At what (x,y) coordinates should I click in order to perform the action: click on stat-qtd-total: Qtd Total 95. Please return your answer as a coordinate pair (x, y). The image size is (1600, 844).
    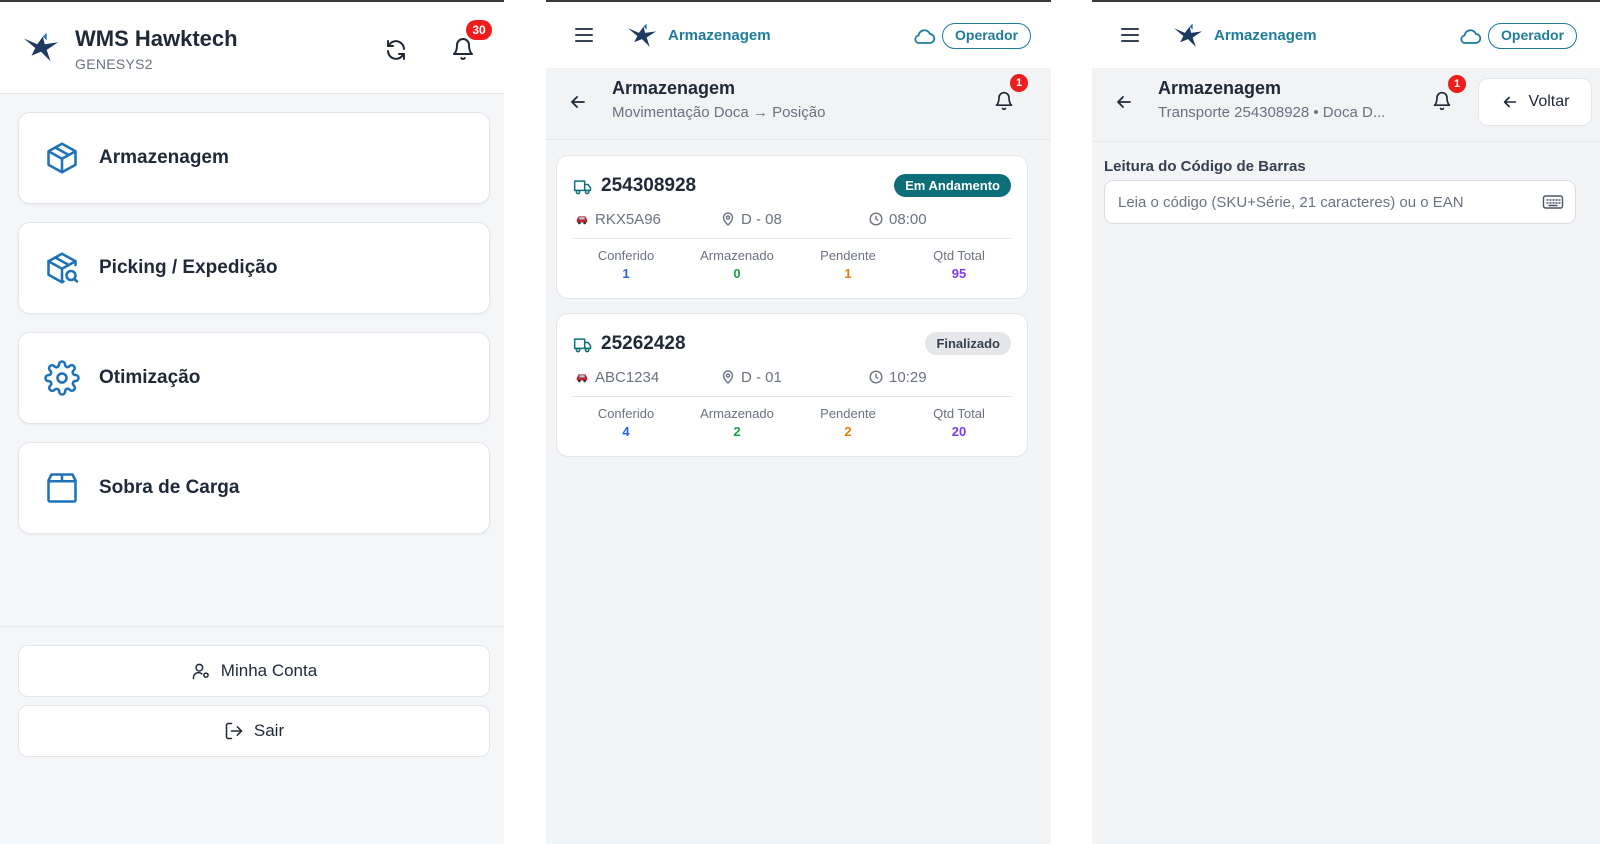
    Looking at the image, I should click on (959, 264).